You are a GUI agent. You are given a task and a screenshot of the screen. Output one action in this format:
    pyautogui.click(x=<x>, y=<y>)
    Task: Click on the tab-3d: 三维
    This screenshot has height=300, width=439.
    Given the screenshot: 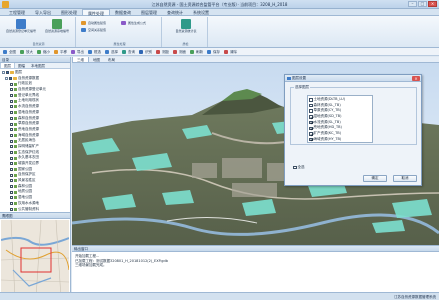 What is the action you would take?
    pyautogui.click(x=80, y=59)
    